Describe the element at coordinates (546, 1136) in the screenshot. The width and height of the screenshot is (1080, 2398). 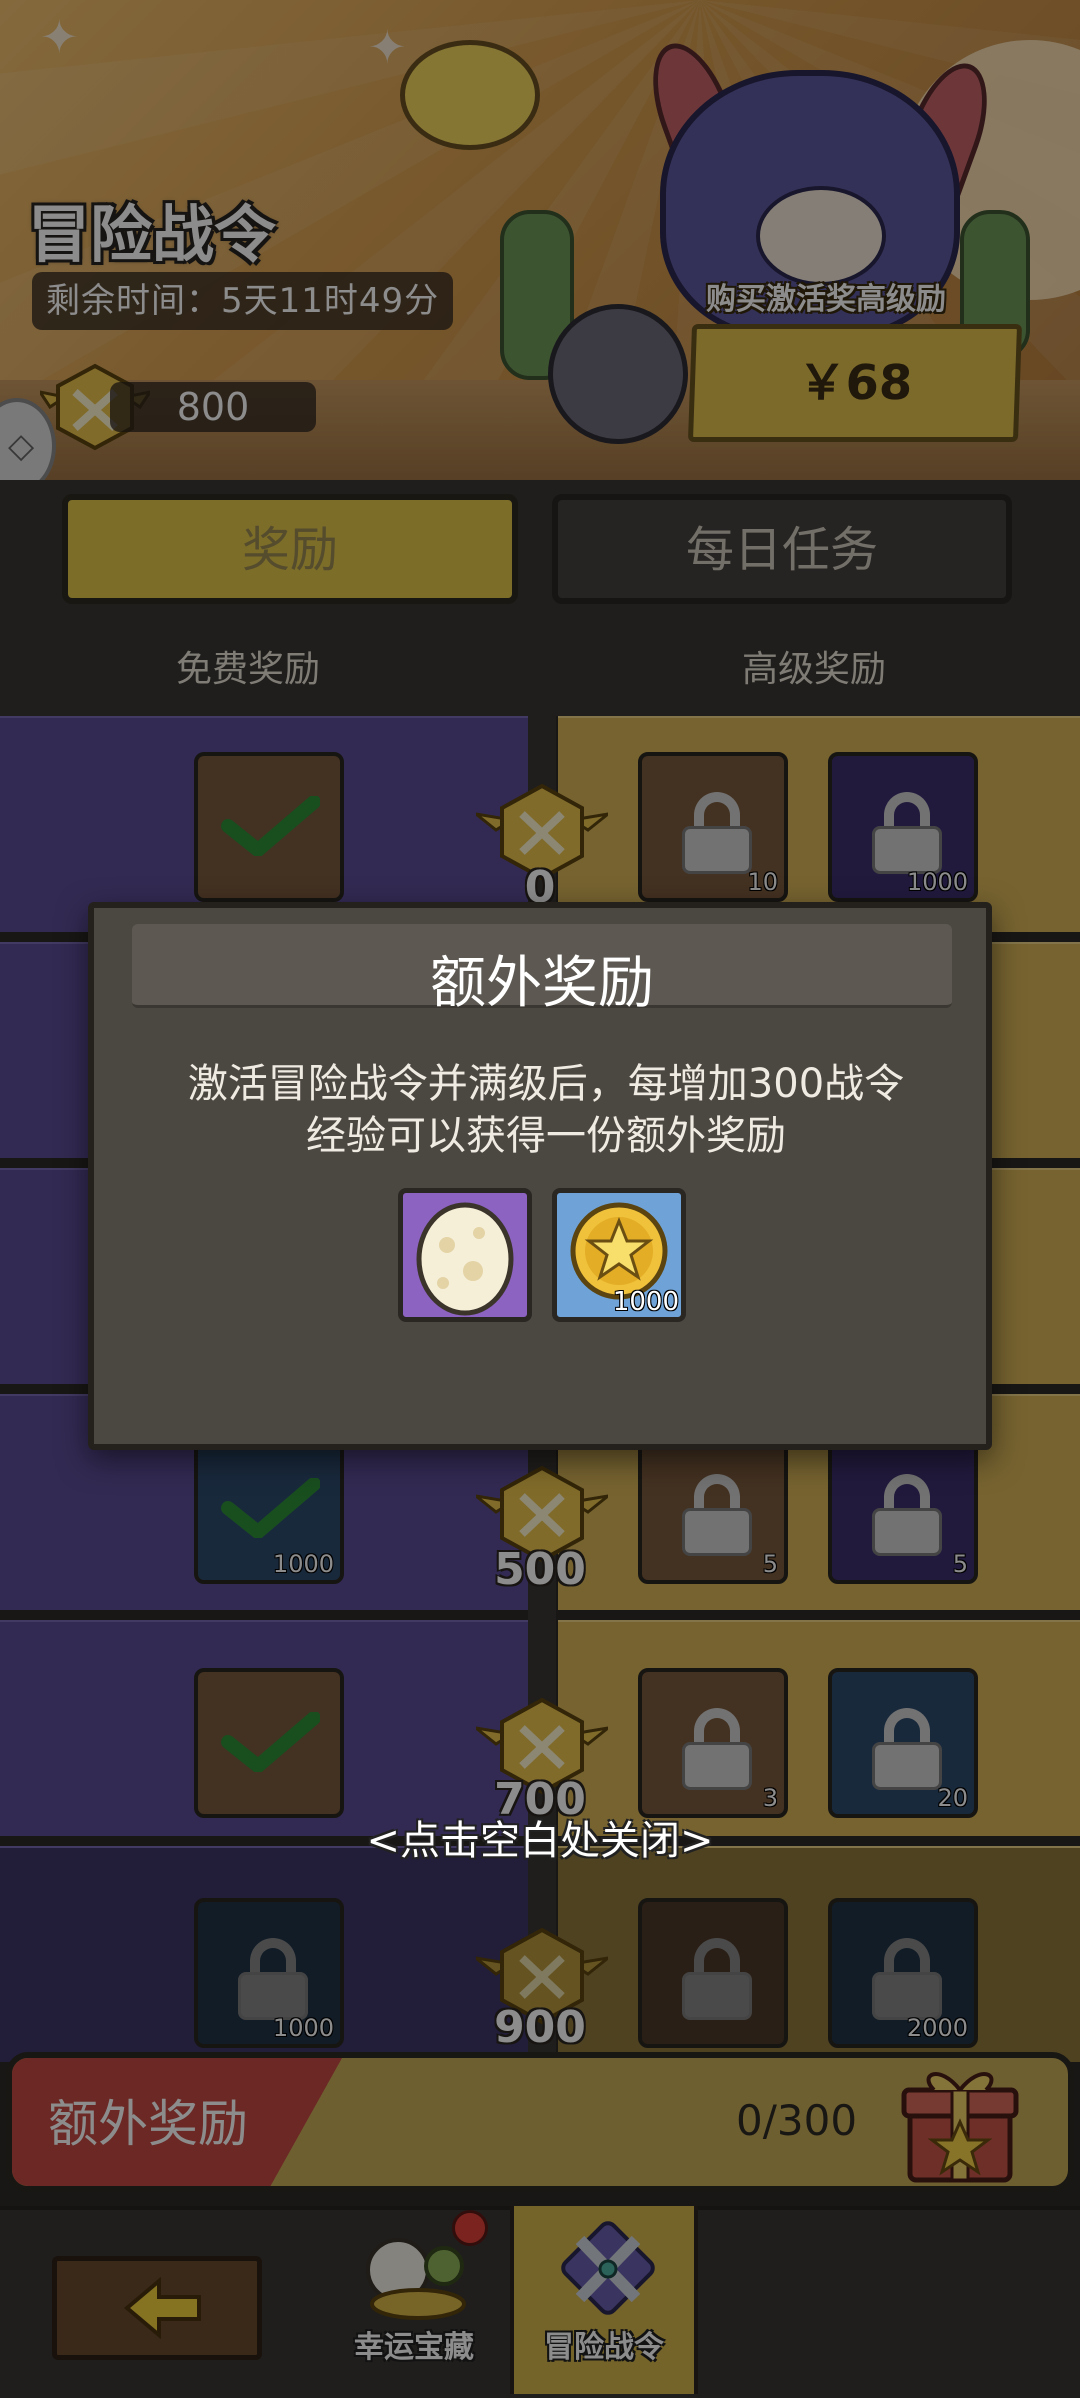
I see `dialog-text-line: 经验可以获得一份额外奖励` at that location.